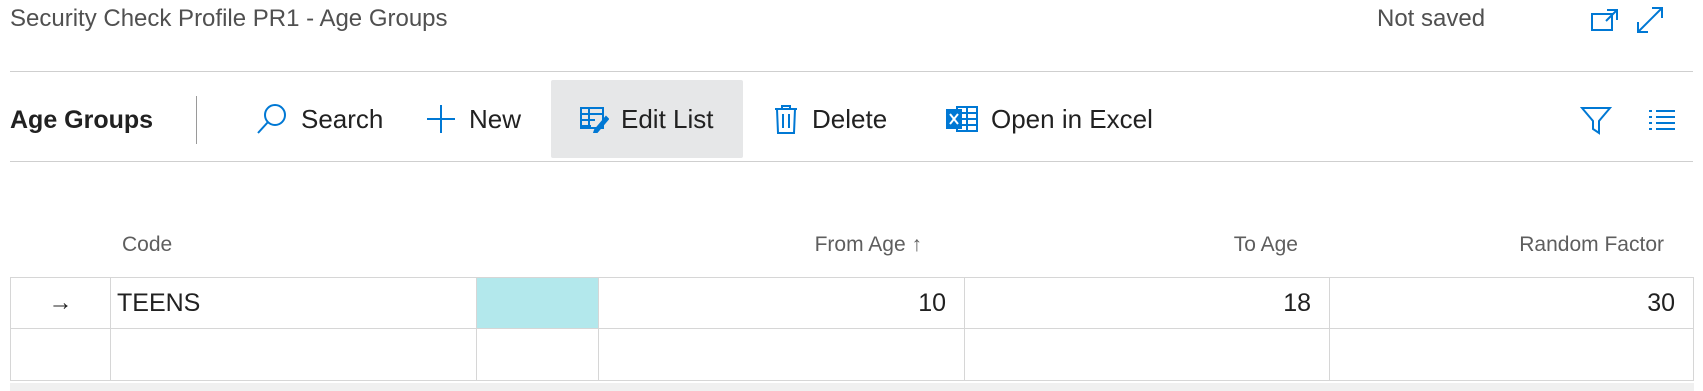 Image resolution: width=1703 pixels, height=391 pixels. What do you see at coordinates (1072, 118) in the screenshot?
I see `open-in-excel-label: Open in Excel` at bounding box center [1072, 118].